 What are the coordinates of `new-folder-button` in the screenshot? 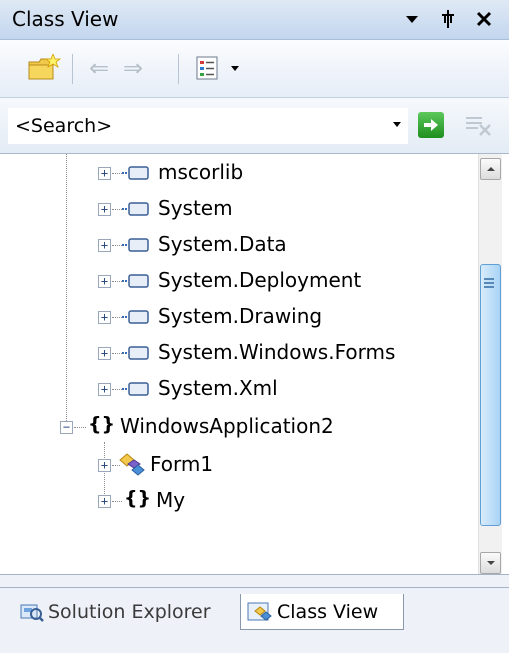 It's located at (44, 68).